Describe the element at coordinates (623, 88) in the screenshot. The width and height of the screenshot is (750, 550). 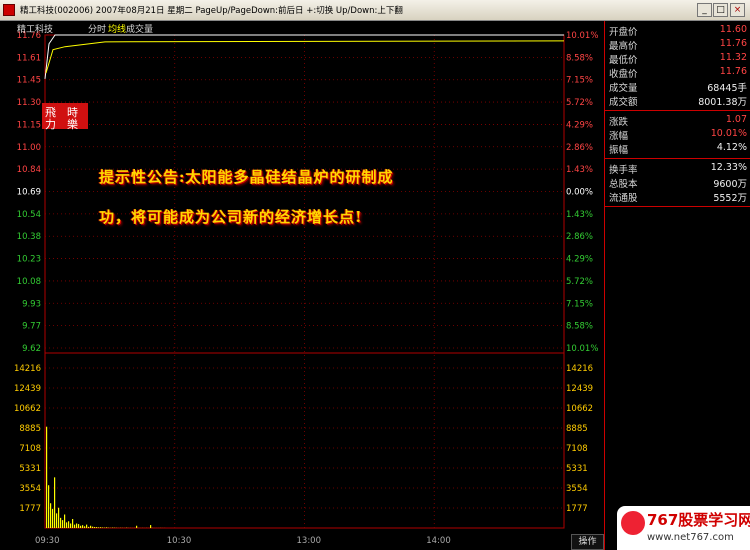
I see `info-label: 成交量` at that location.